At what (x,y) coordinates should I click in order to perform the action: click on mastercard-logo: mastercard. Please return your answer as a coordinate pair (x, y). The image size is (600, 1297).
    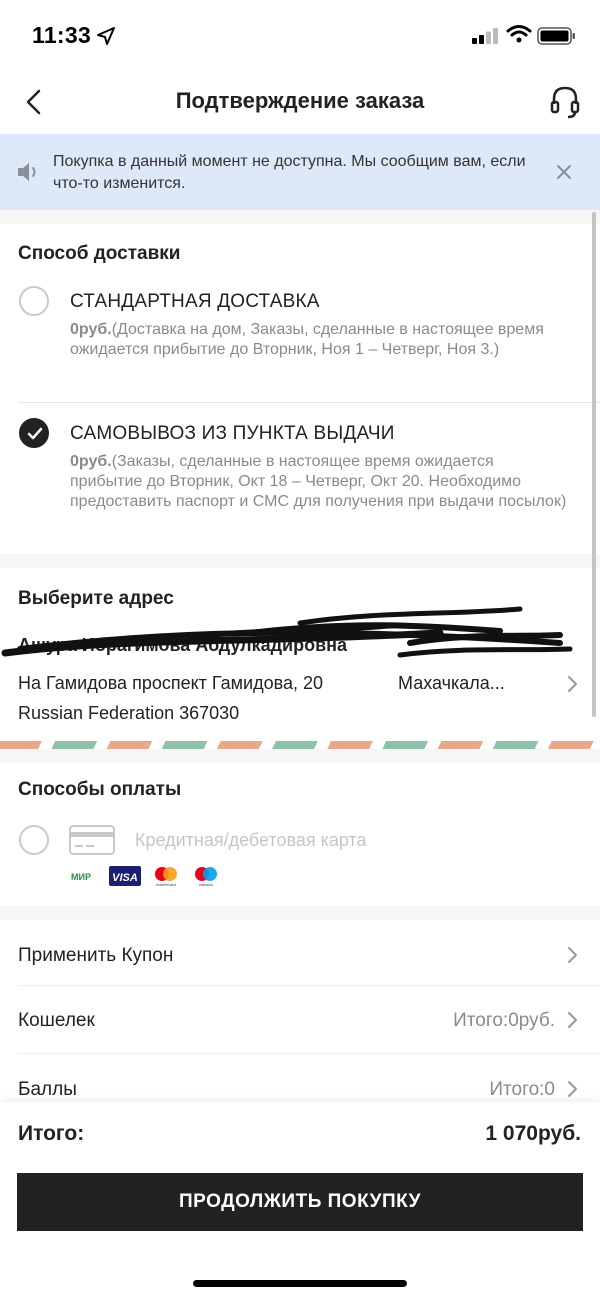
    Looking at the image, I should click on (166, 877).